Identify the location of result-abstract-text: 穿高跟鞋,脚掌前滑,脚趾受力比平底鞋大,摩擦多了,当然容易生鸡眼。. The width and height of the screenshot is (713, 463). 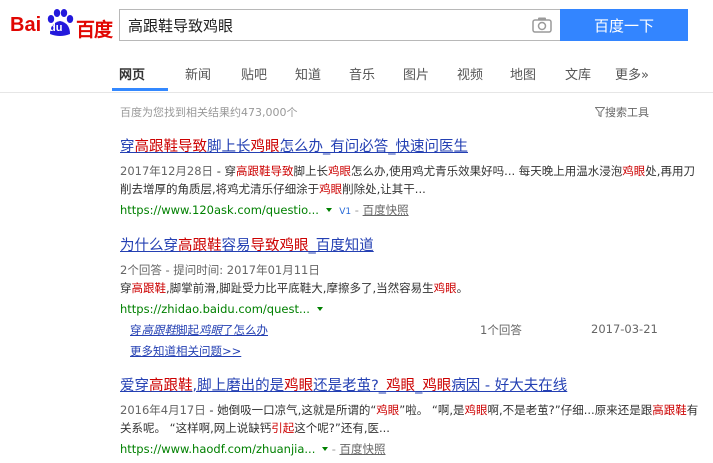
(410, 288).